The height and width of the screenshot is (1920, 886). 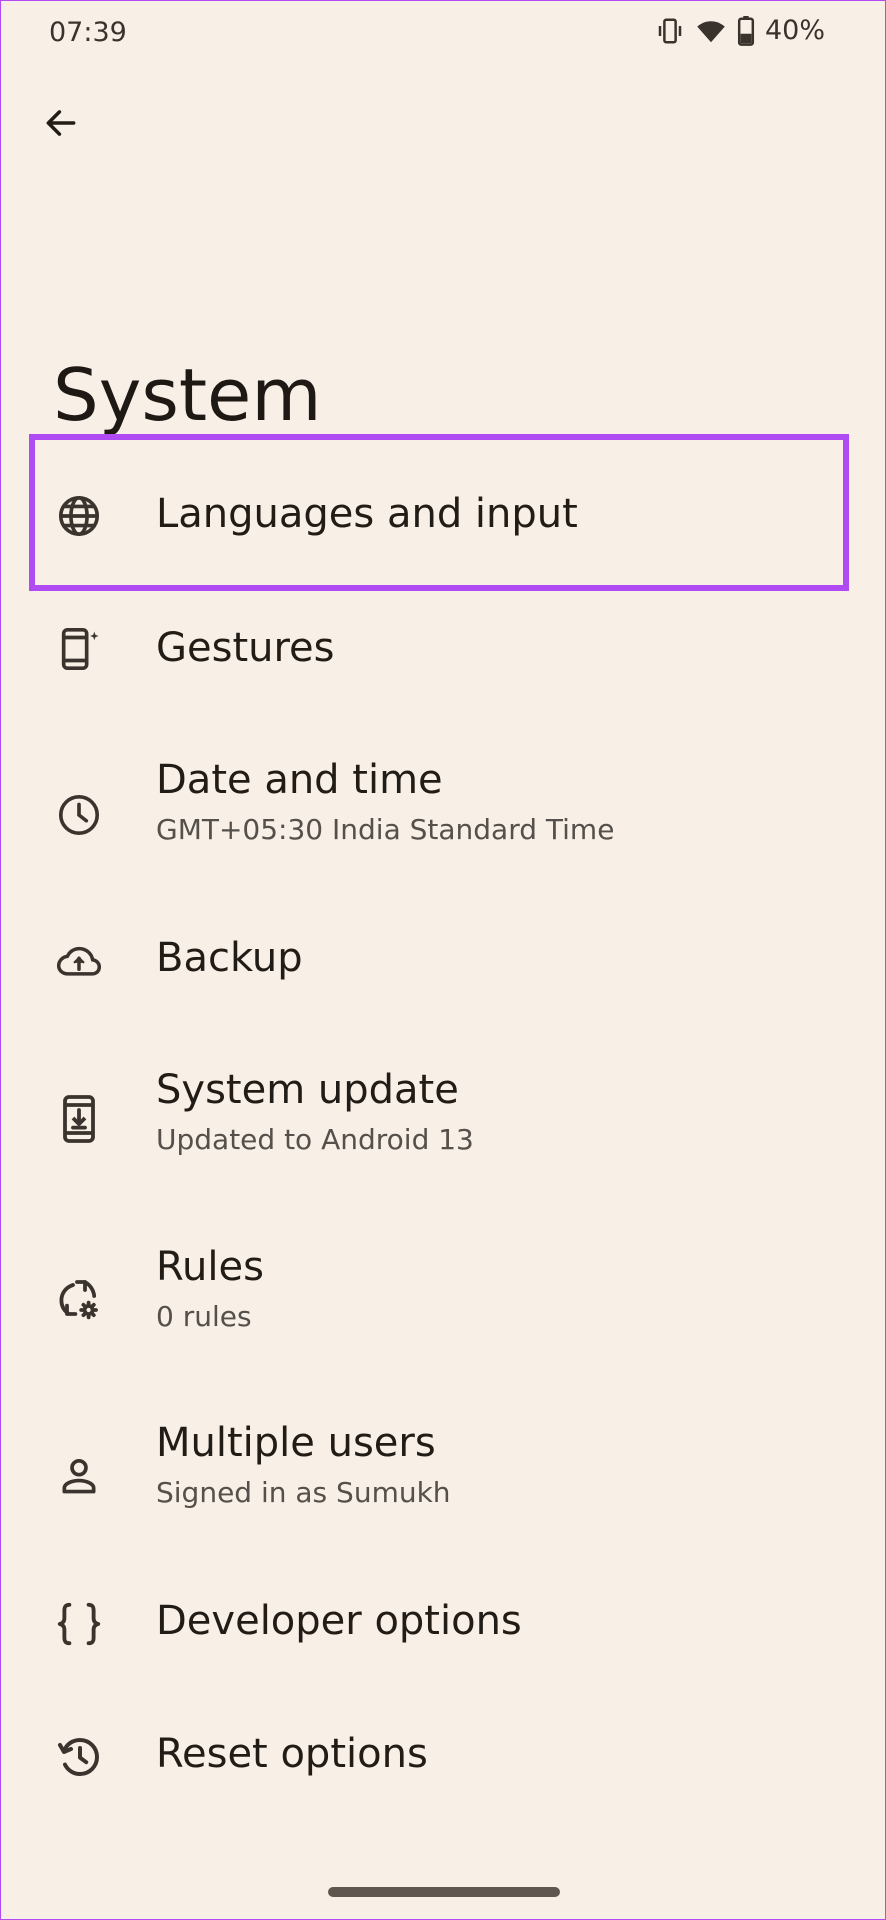 What do you see at coordinates (245, 648) in the screenshot?
I see `settings-item-title: Gestures` at bounding box center [245, 648].